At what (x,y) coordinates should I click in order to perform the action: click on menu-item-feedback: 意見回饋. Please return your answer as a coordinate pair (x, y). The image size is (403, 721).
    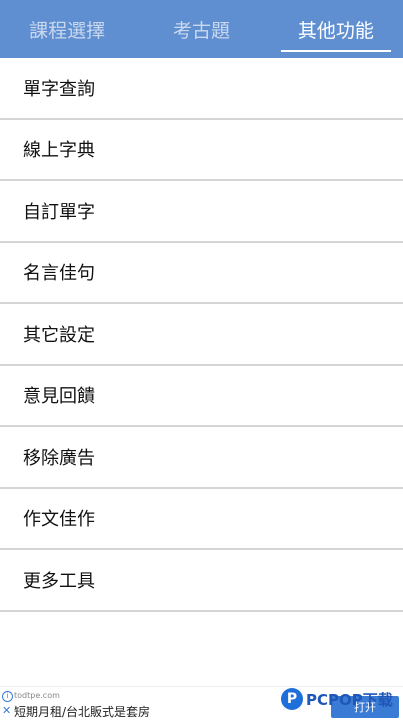
    Looking at the image, I should click on (201, 396).